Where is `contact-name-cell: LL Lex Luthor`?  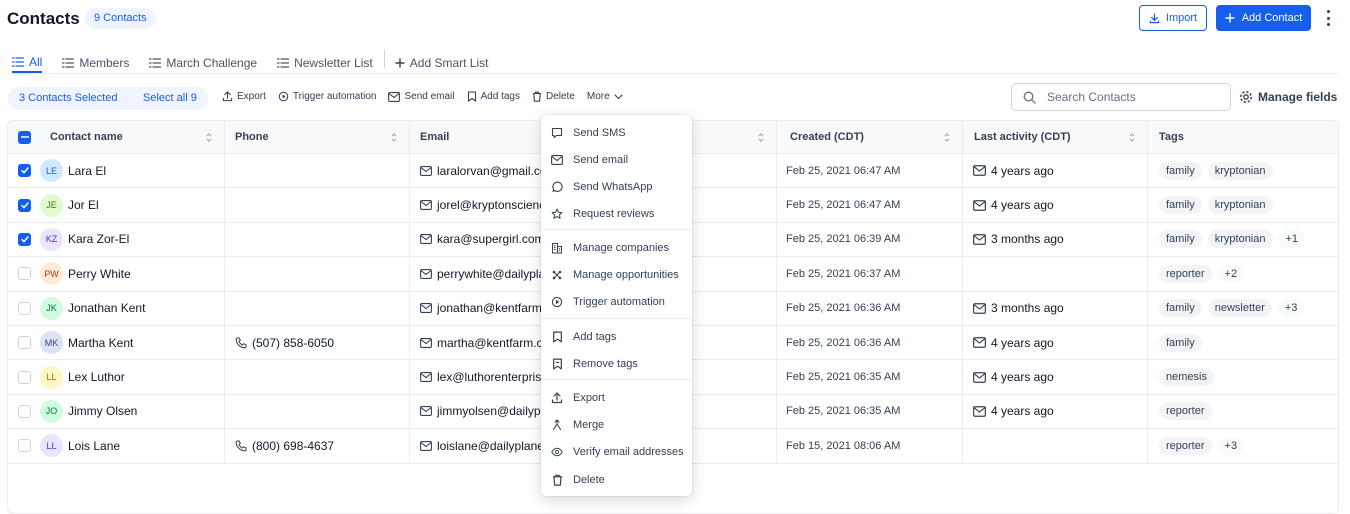 contact-name-cell: LL Lex Luthor is located at coordinates (132, 376).